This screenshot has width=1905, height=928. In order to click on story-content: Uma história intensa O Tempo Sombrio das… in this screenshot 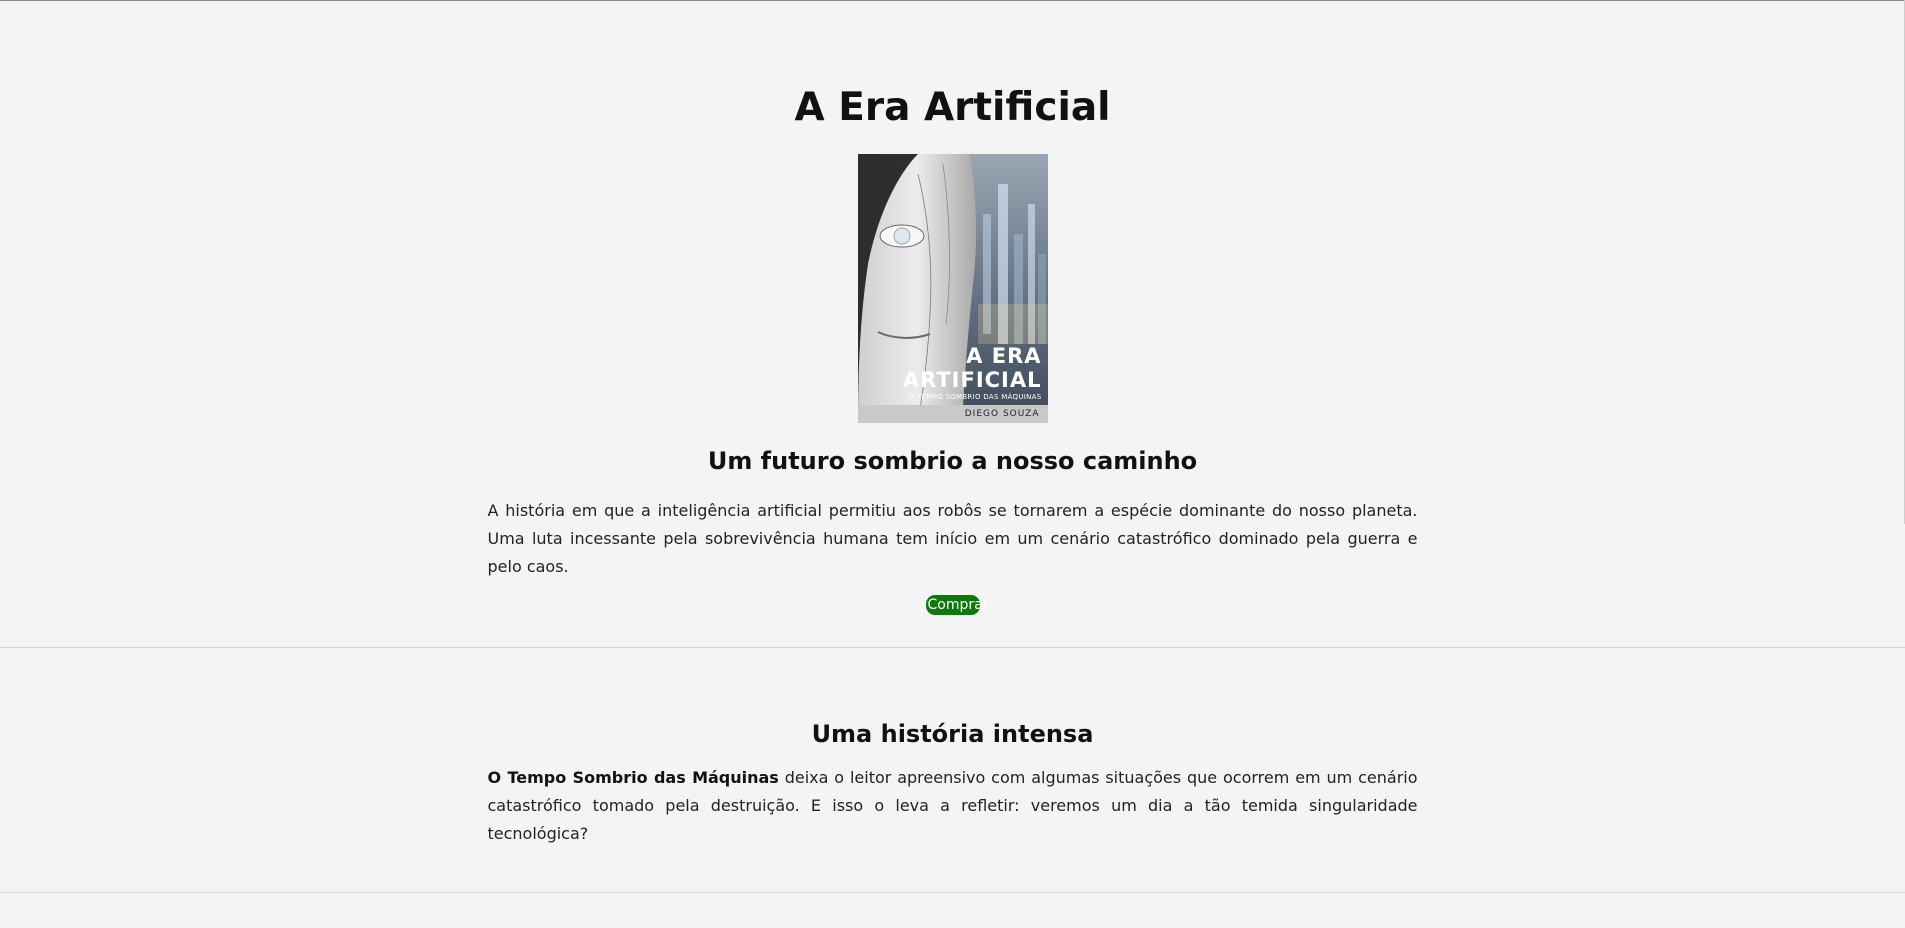, I will do `click(953, 748)`.